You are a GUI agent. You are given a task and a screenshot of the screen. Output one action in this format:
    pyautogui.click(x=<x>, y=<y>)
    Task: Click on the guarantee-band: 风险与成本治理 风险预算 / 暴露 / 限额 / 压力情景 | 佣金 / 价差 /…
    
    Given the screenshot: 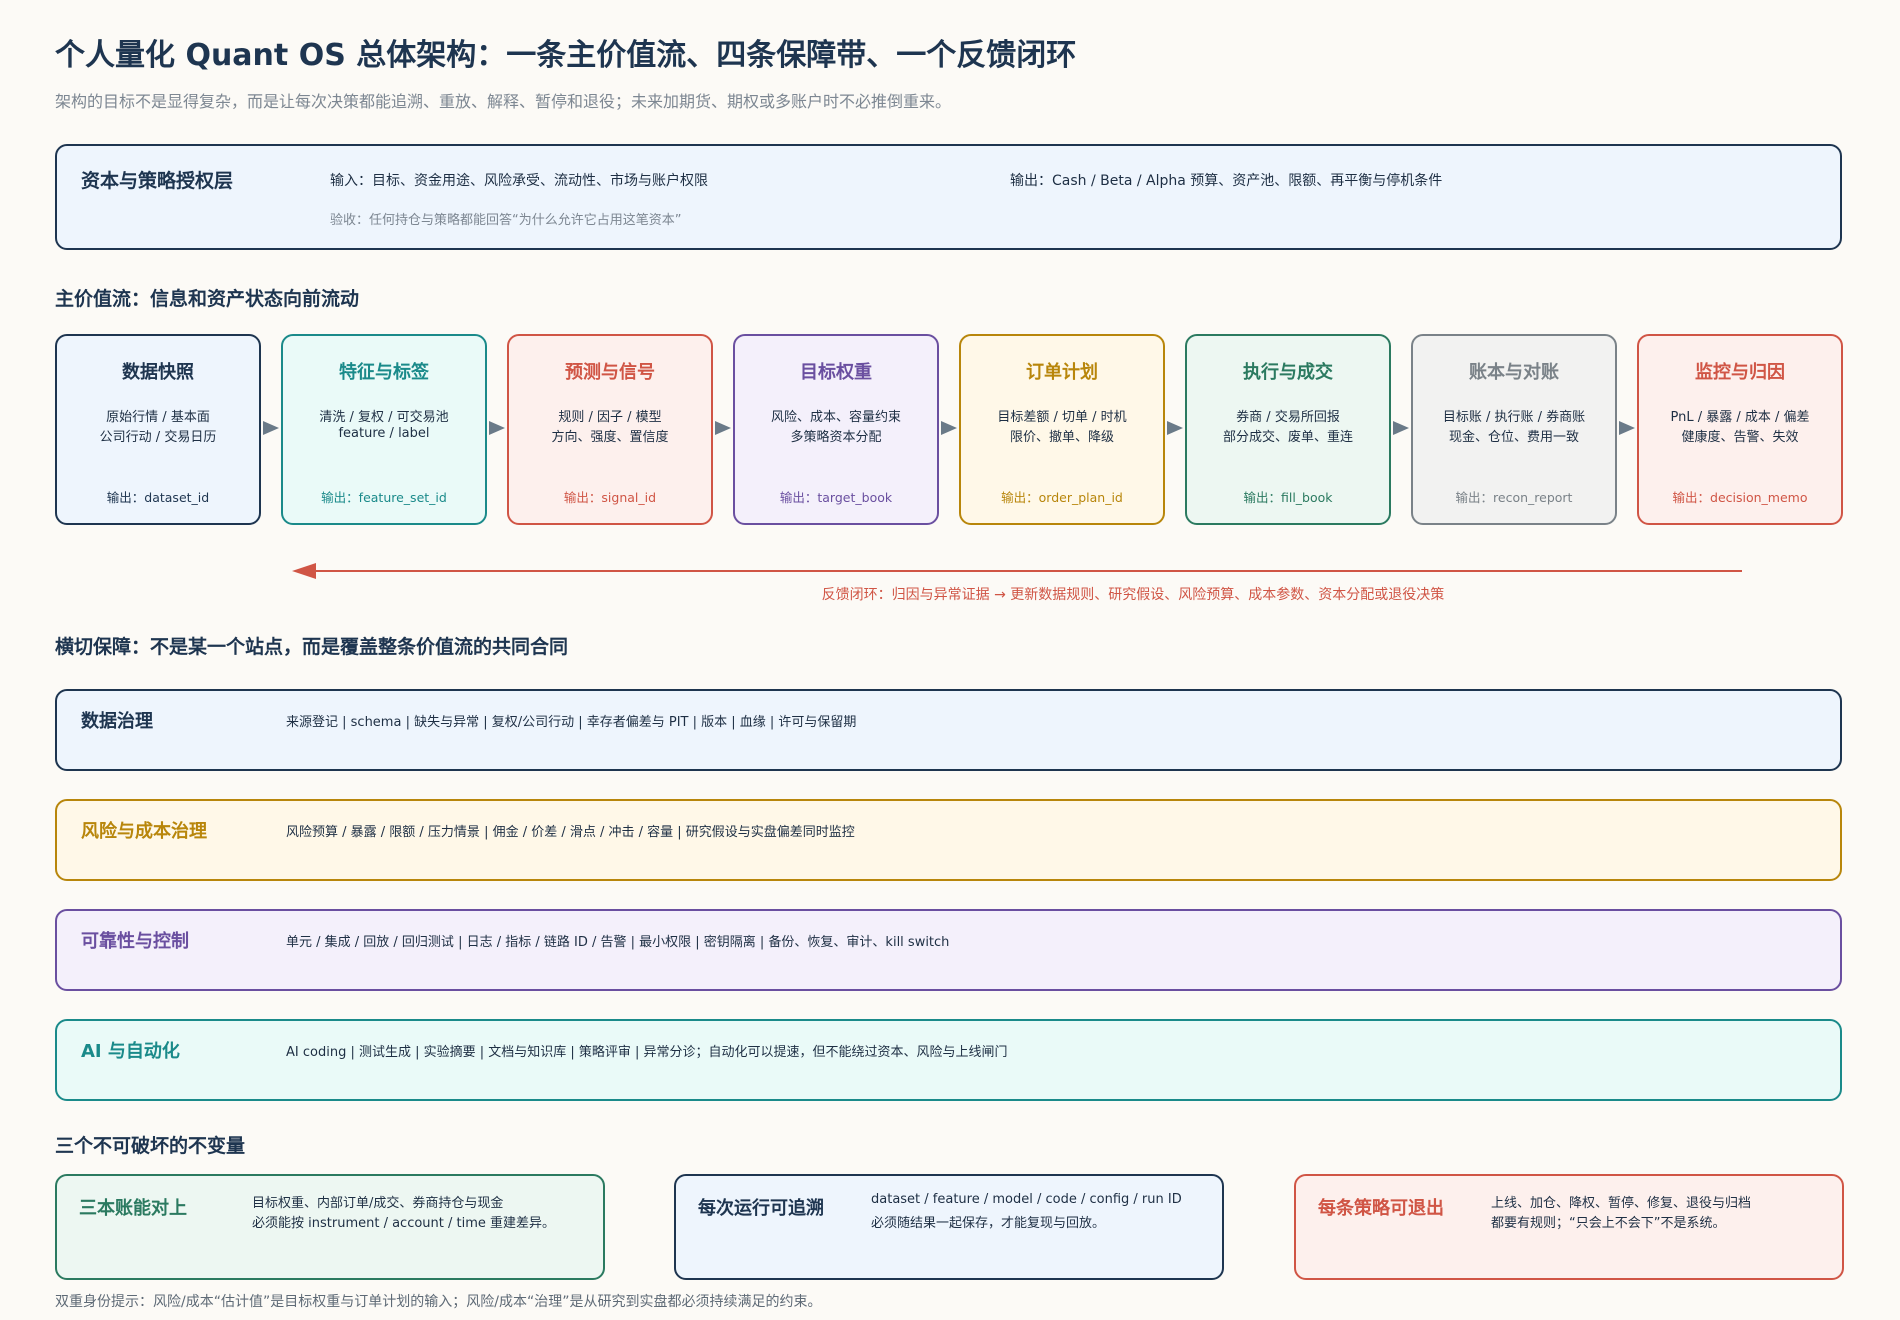 What is the action you would take?
    pyautogui.click(x=948, y=840)
    